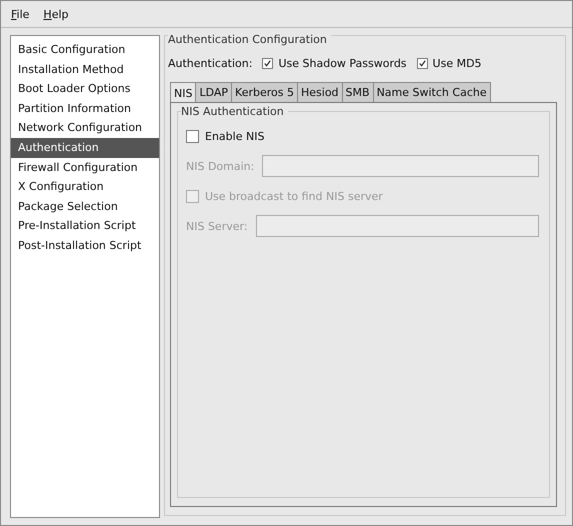  Describe the element at coordinates (56, 14) in the screenshot. I see `menu-item: Help` at that location.